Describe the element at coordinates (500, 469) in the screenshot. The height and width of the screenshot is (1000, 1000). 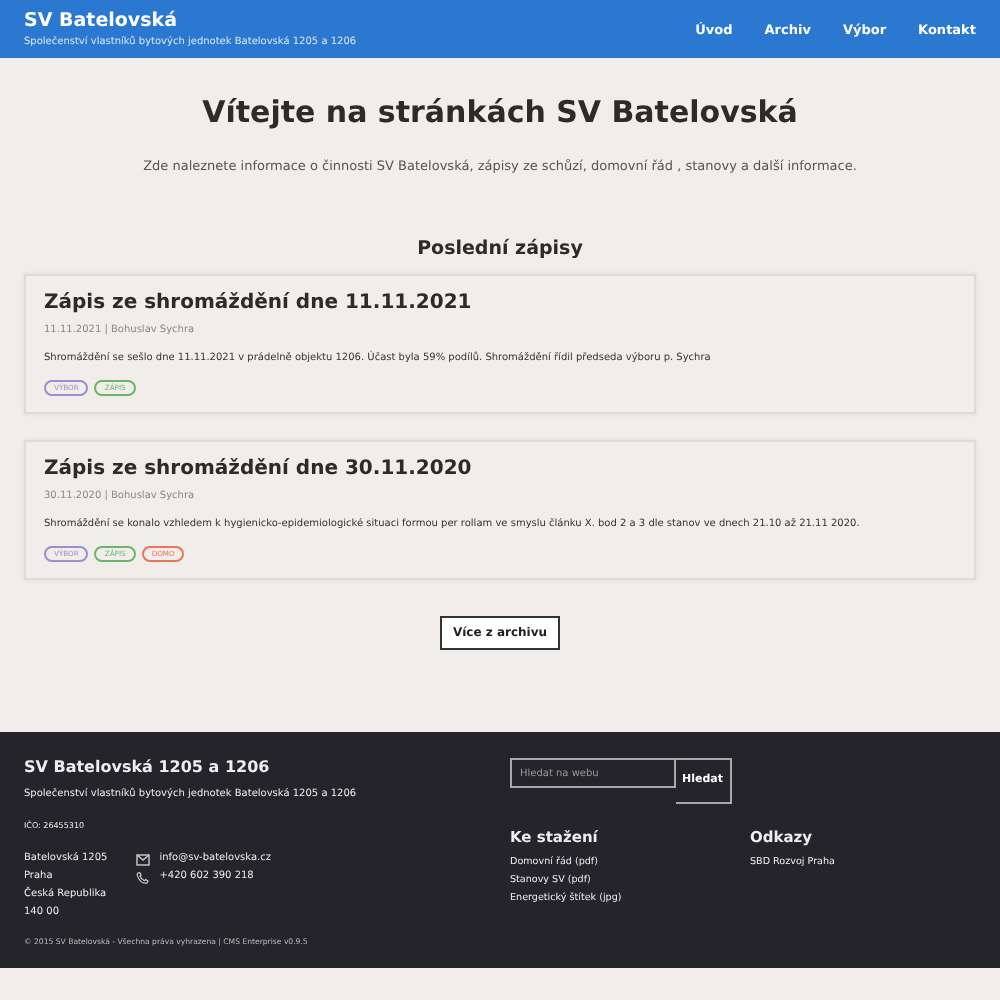
I see `post-title: Zápis ze shromáždění dne 30.11.2020` at that location.